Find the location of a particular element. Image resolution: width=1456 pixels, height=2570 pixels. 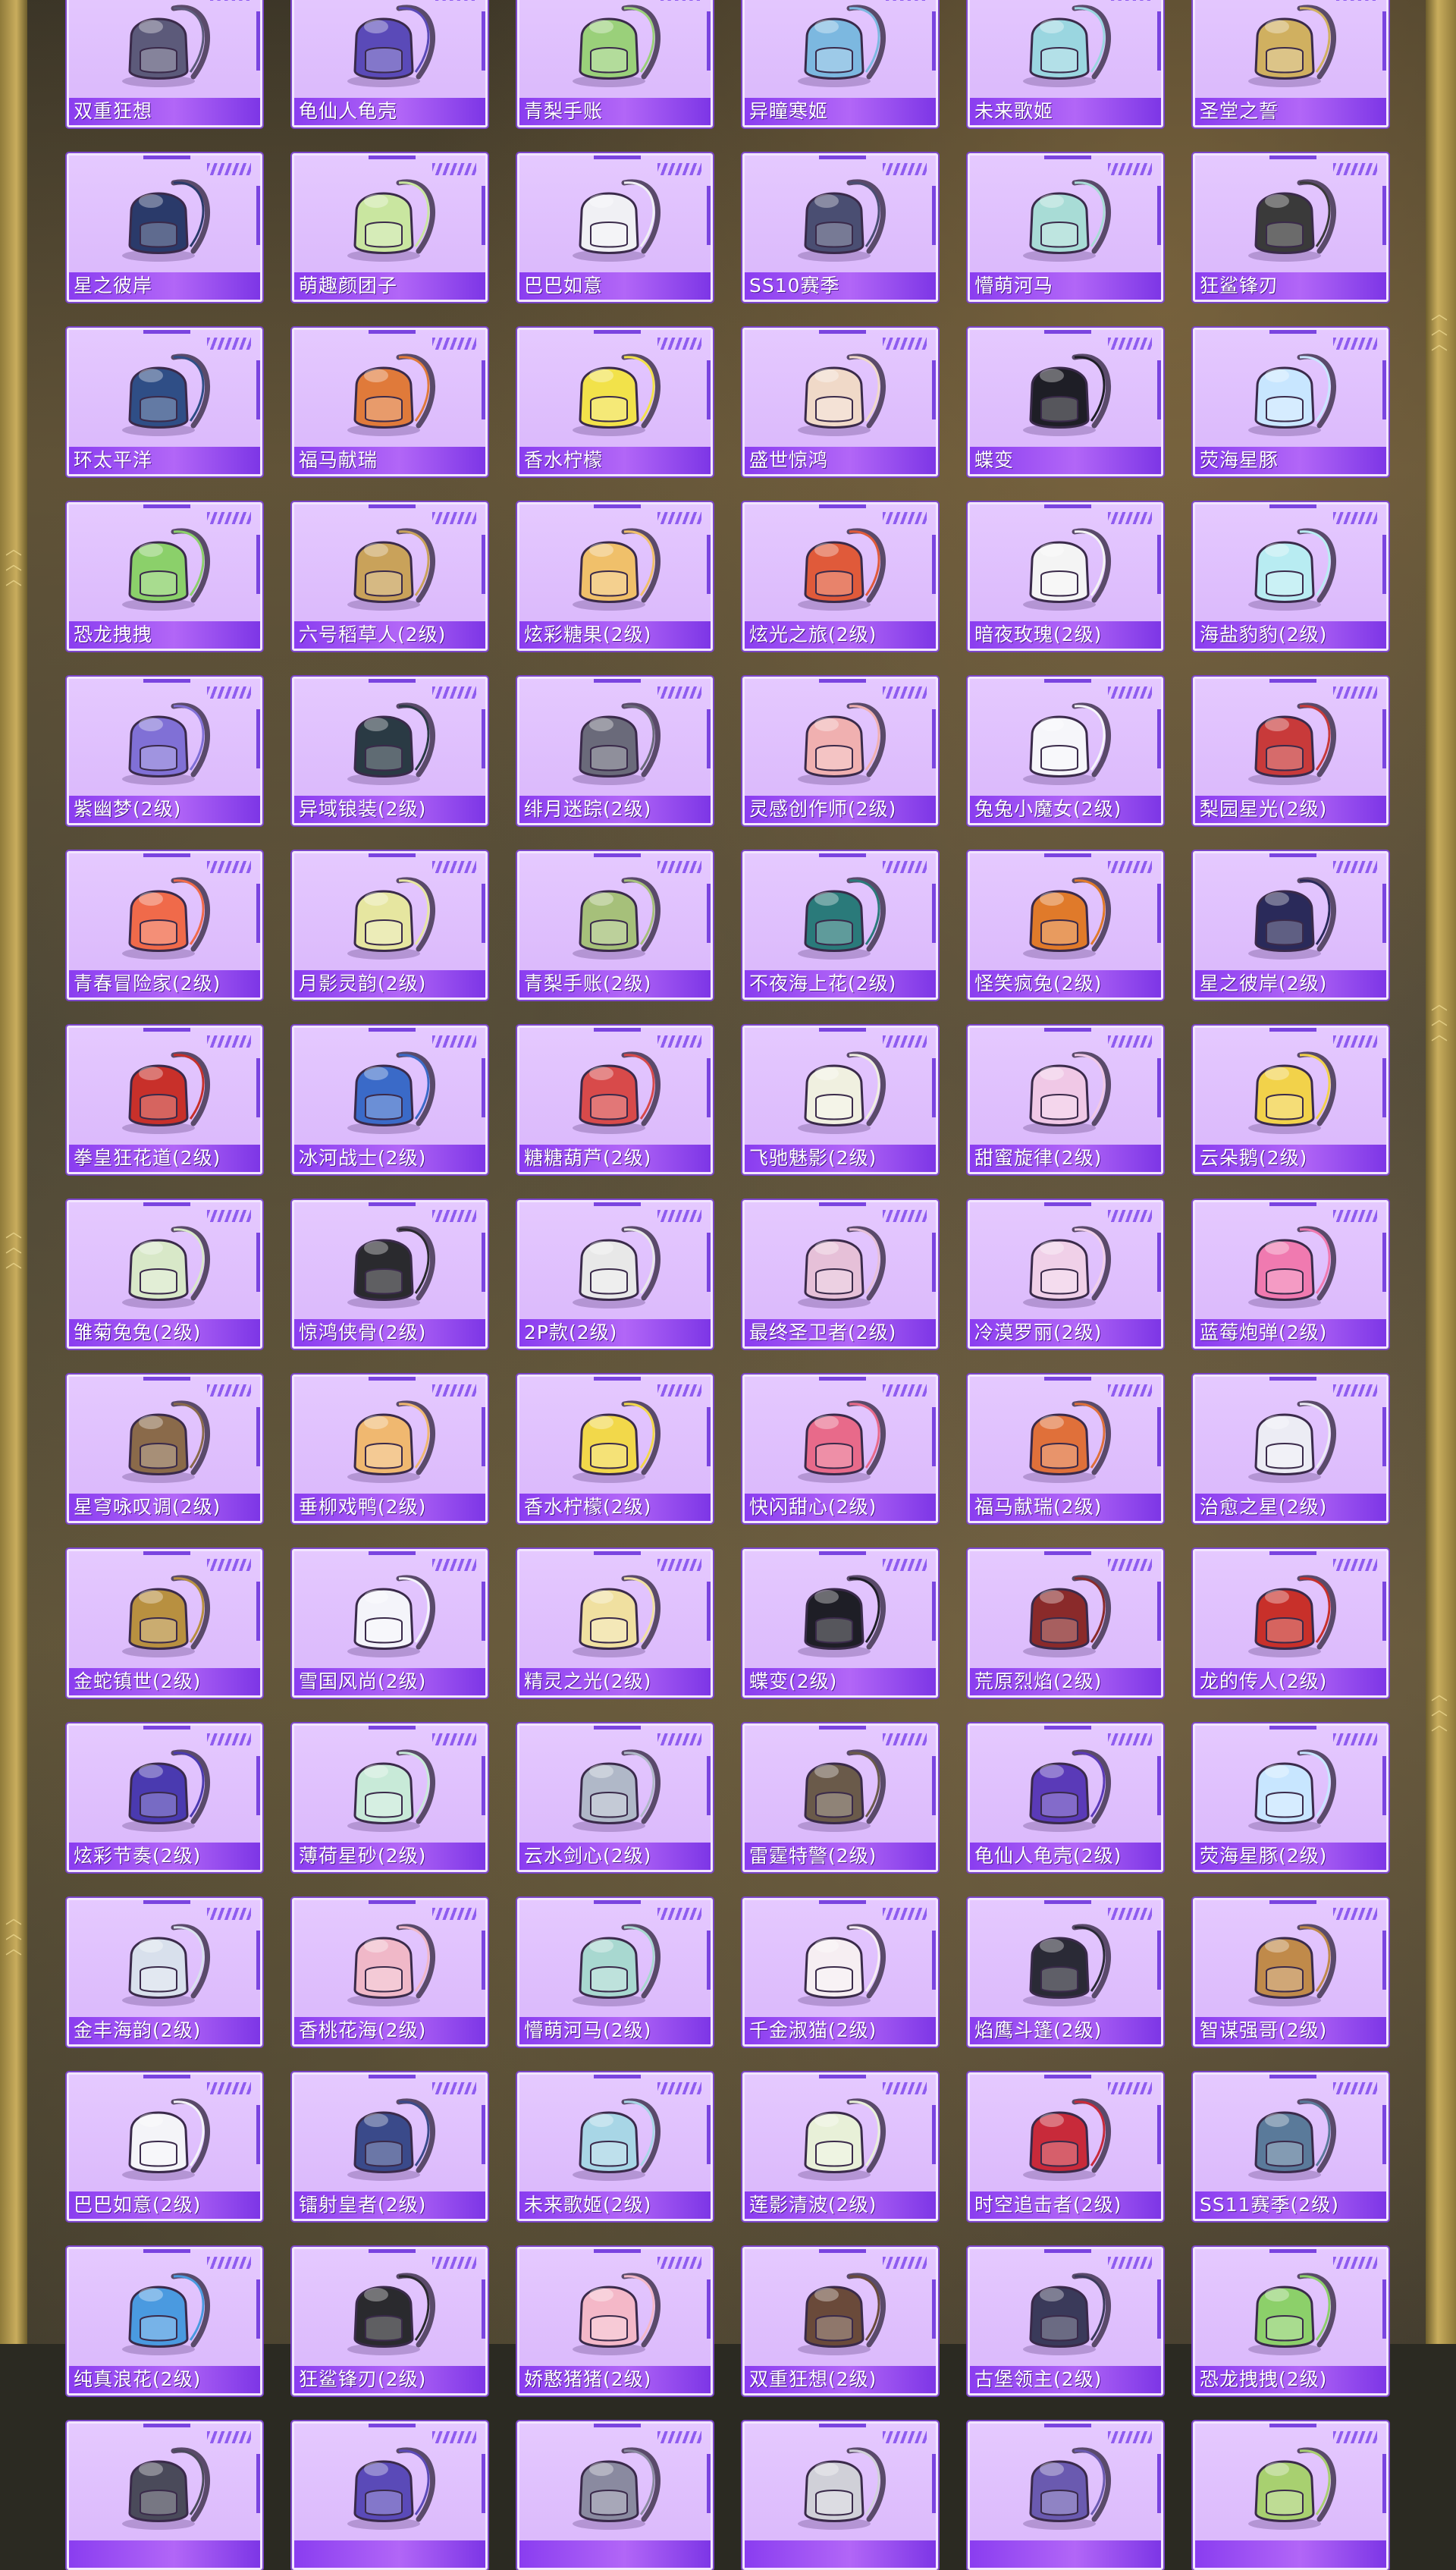

backpack-item-card: 星之彼岸 is located at coordinates (164, 227).